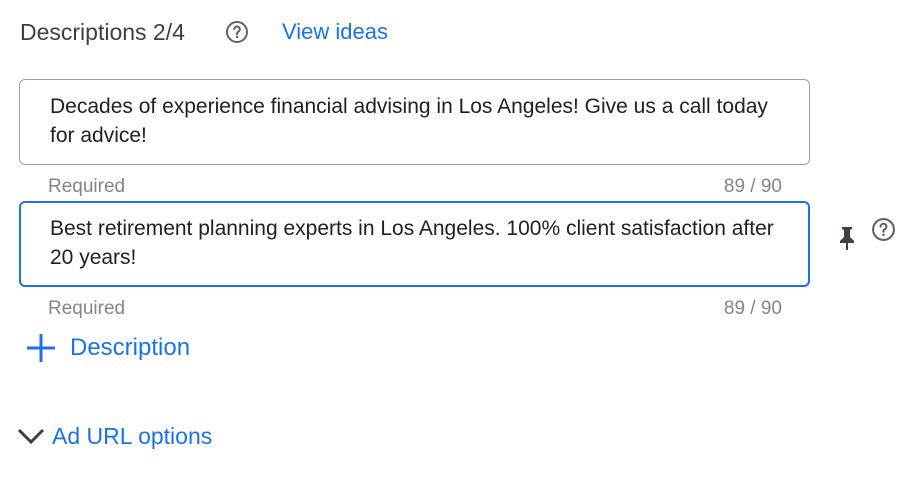  I want to click on add-description-label: Description, so click(130, 347).